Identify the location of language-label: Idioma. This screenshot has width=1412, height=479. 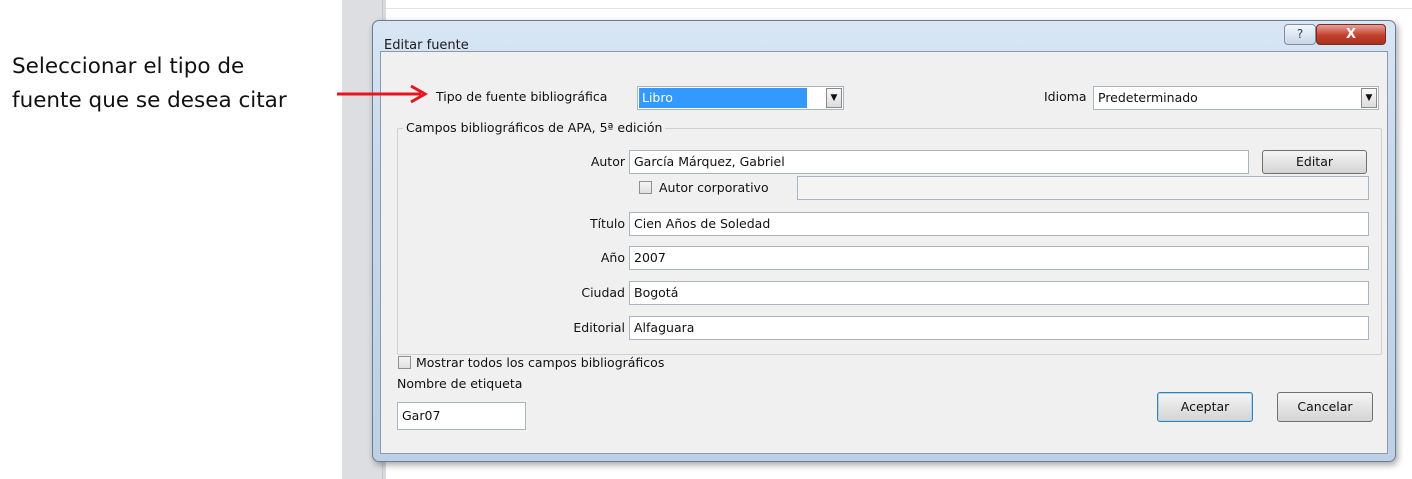
(1065, 96).